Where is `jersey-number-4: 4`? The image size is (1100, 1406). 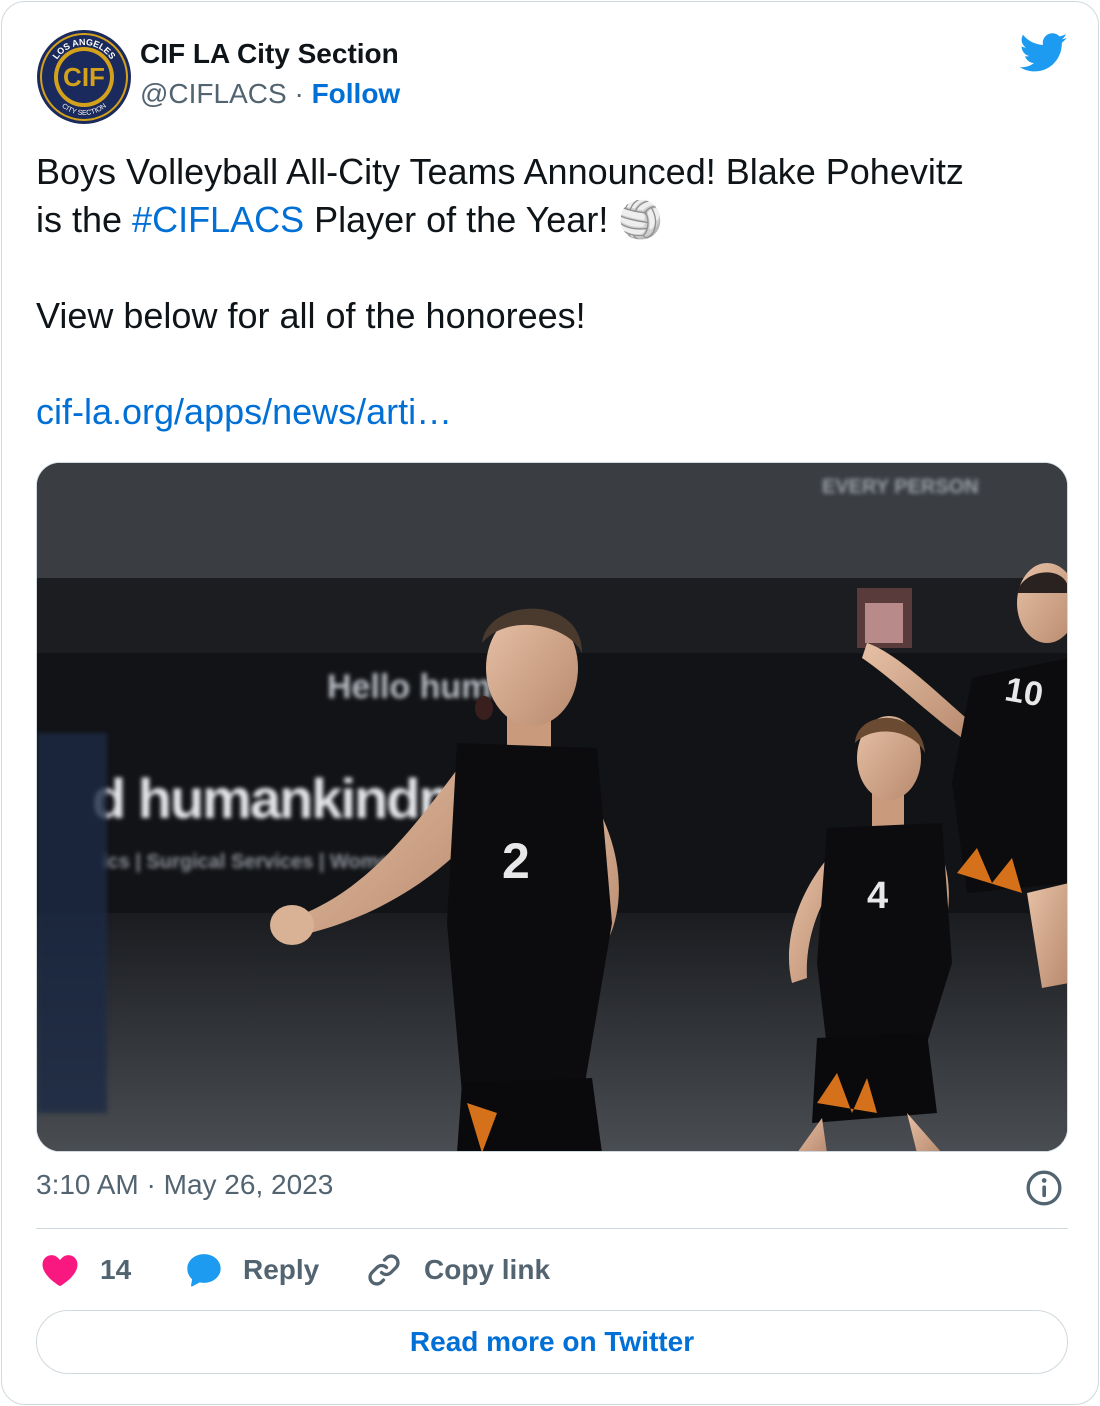
jersey-number-4: 4 is located at coordinates (877, 896).